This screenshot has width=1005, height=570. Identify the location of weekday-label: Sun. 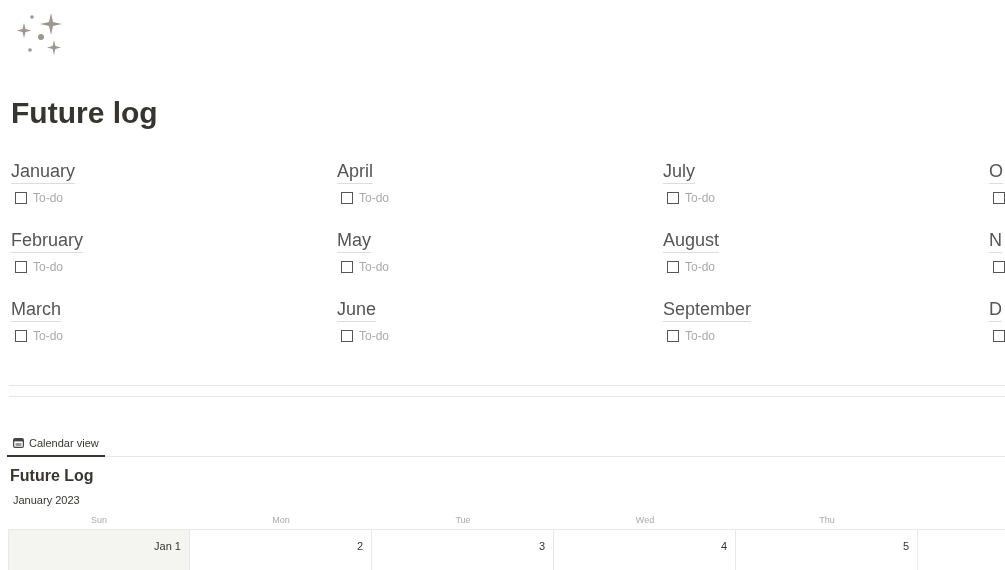
(99, 520).